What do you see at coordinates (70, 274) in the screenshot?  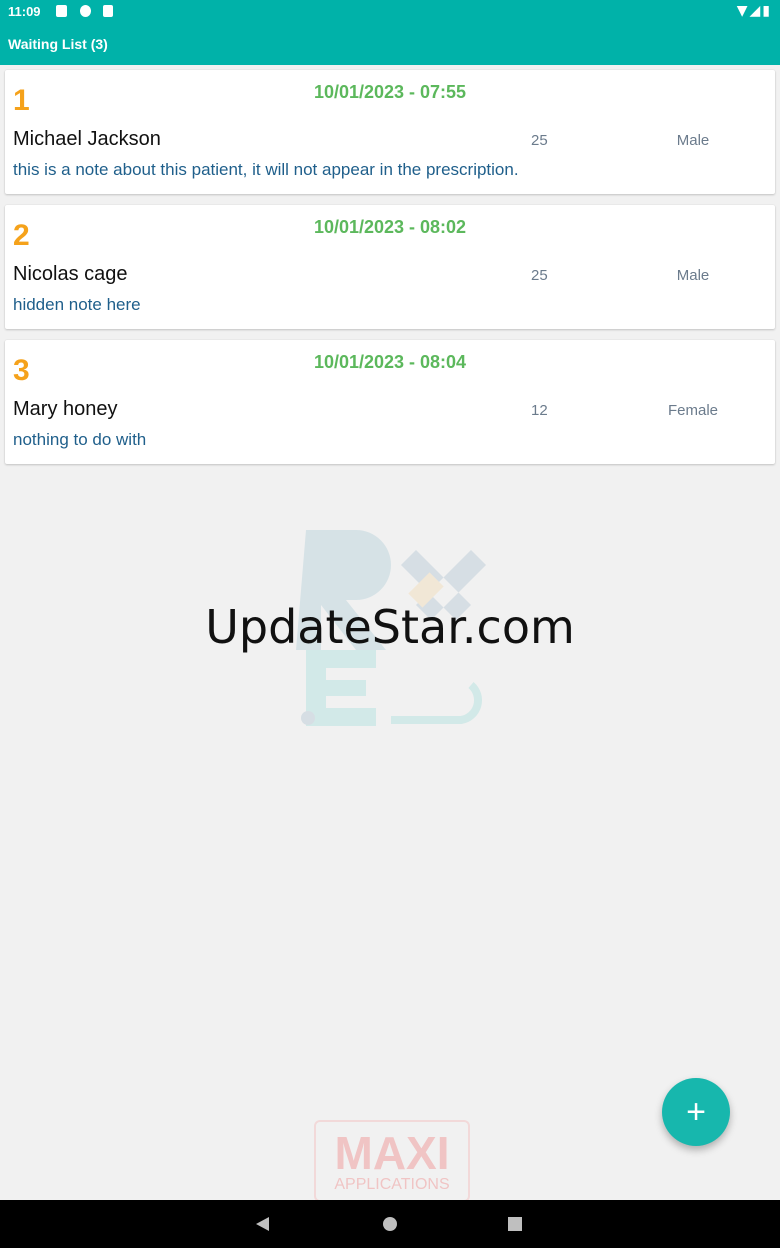 I see `patient-name: Nicolas cage` at bounding box center [70, 274].